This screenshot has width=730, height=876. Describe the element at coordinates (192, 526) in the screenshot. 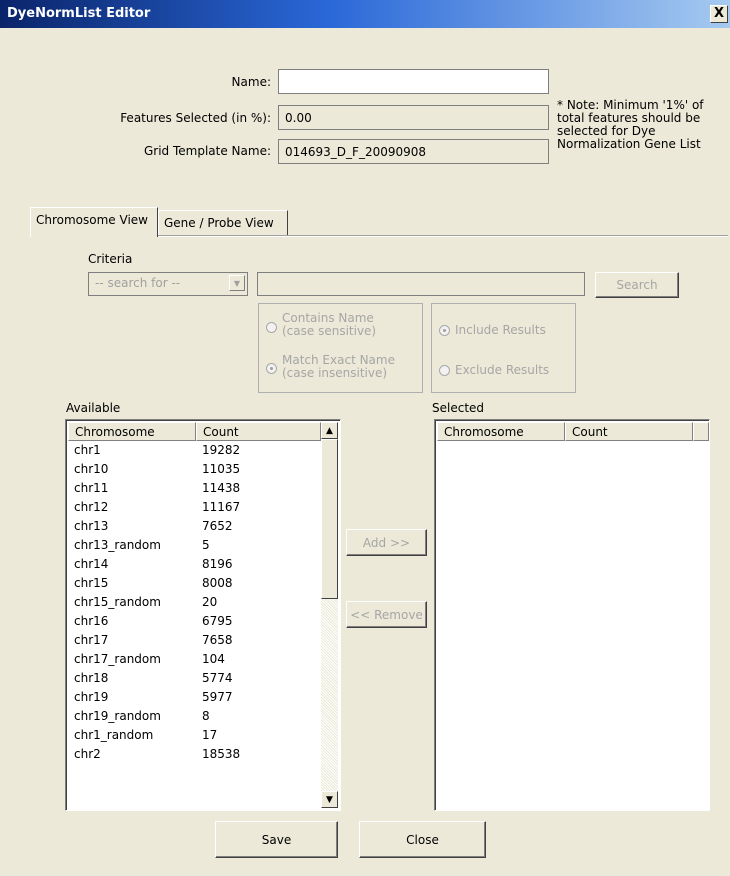

I see `table-row: chr13 7652` at that location.